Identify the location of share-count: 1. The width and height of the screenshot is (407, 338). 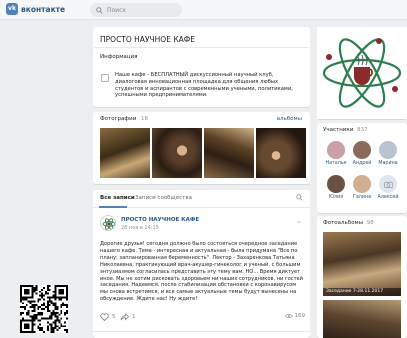
(134, 317).